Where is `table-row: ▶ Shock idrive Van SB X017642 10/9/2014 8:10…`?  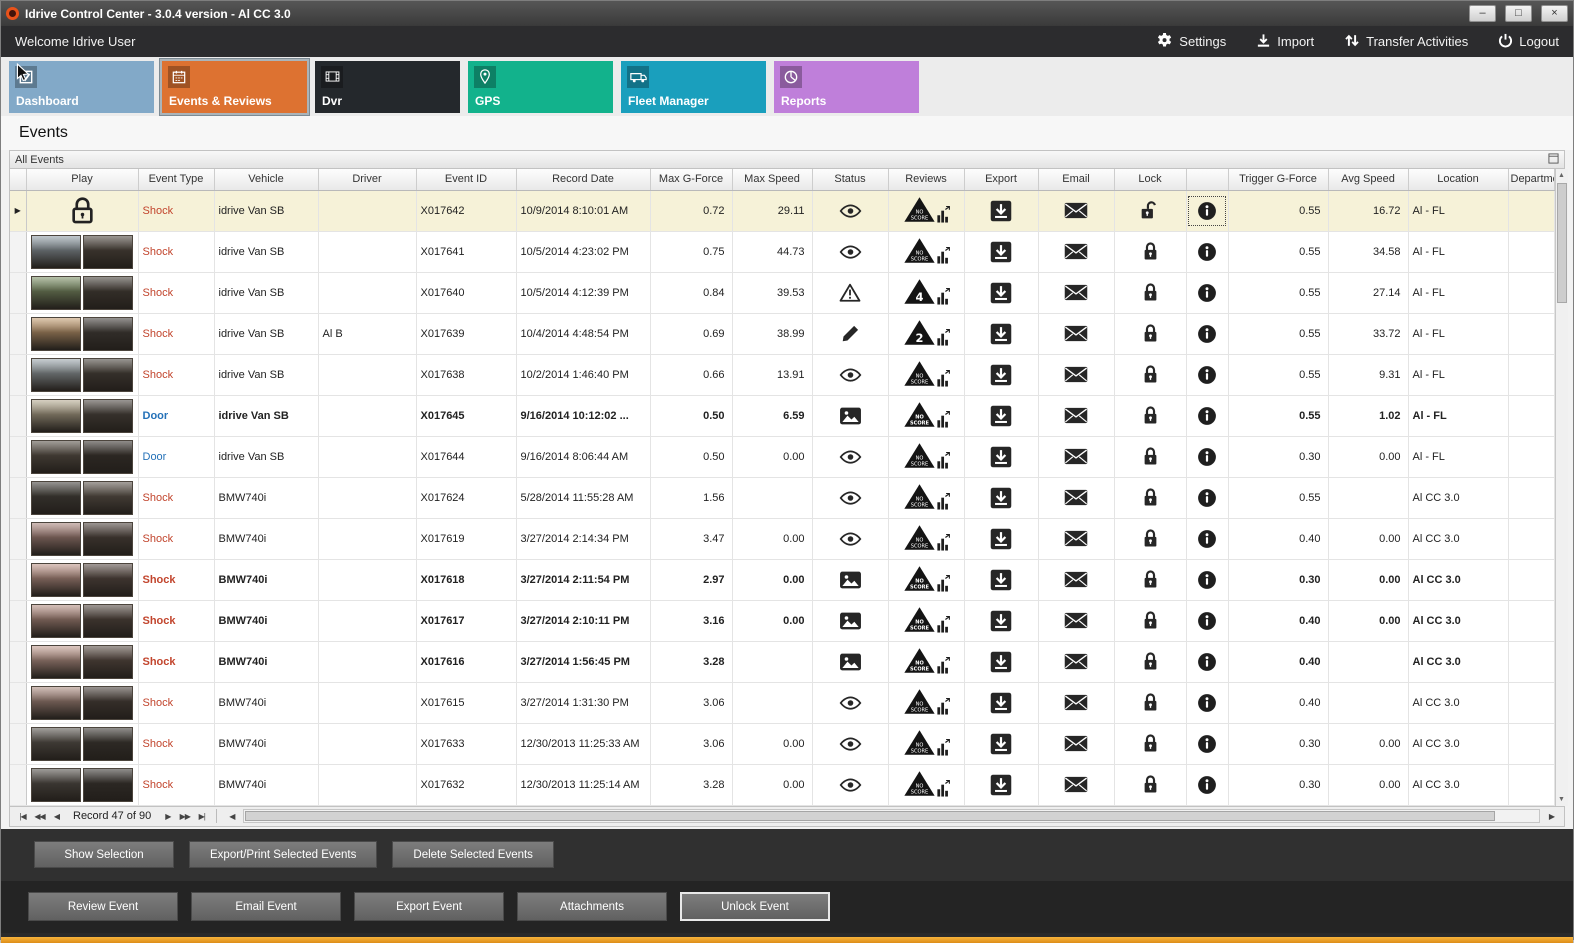
table-row: ▶ Shock idrive Van SB X017642 10/9/2014 8:10… is located at coordinates (782, 211).